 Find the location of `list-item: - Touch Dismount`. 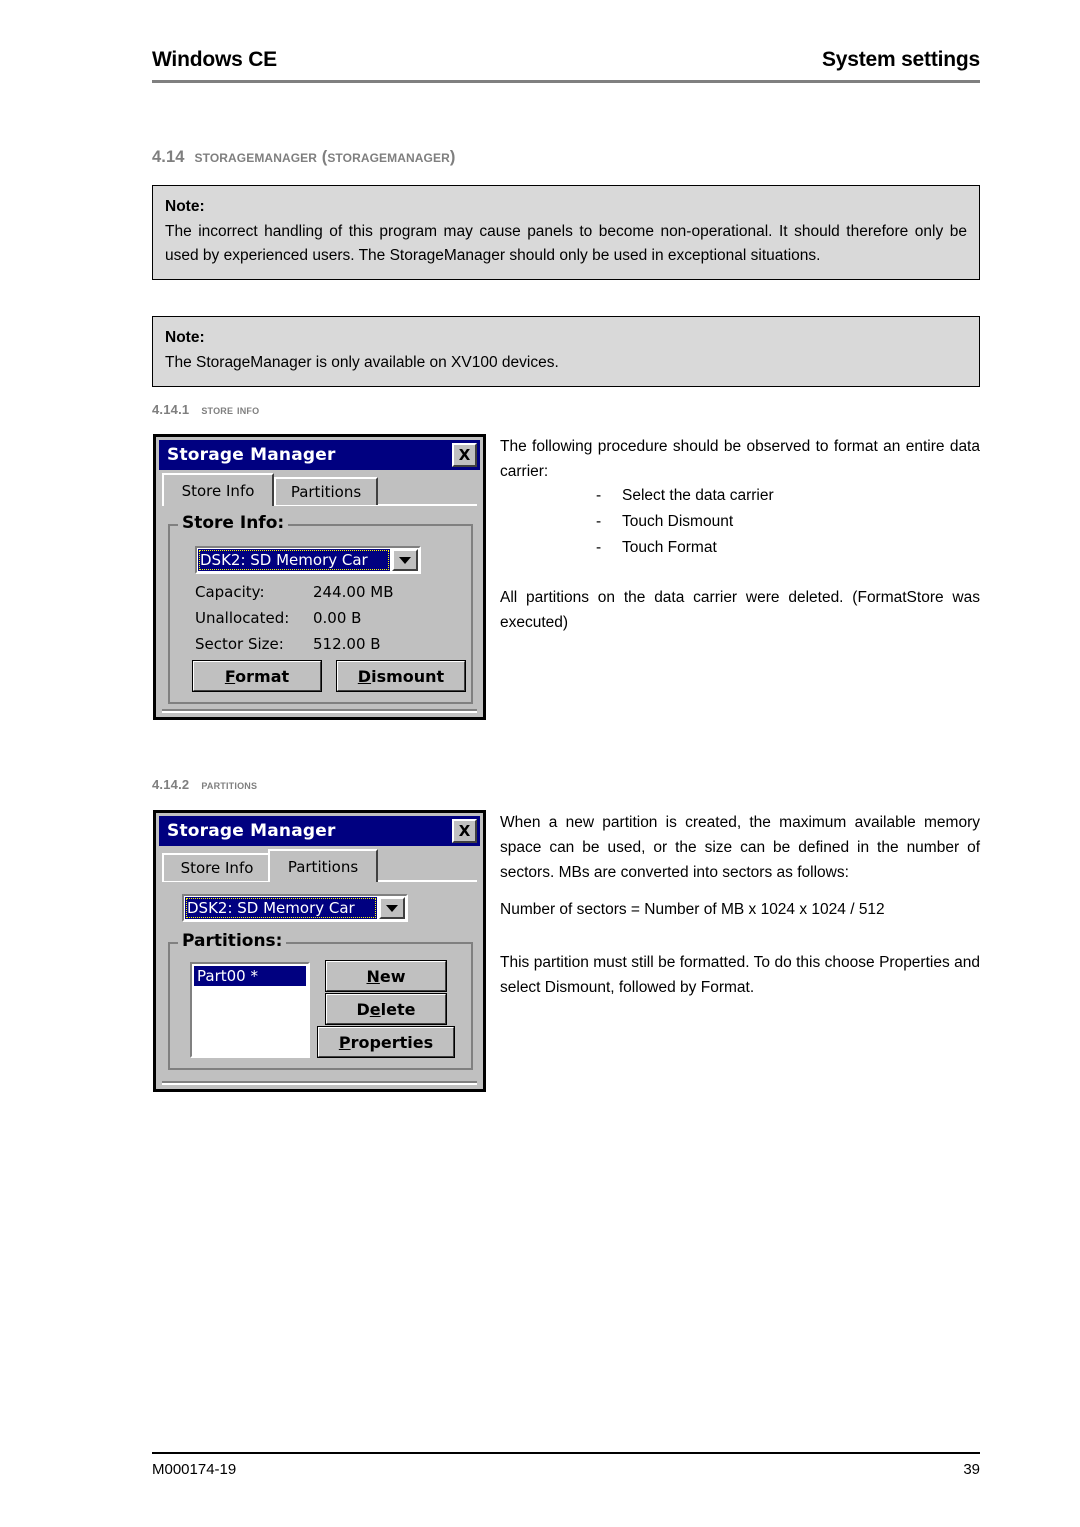

list-item: - Touch Dismount is located at coordinates (740, 522).